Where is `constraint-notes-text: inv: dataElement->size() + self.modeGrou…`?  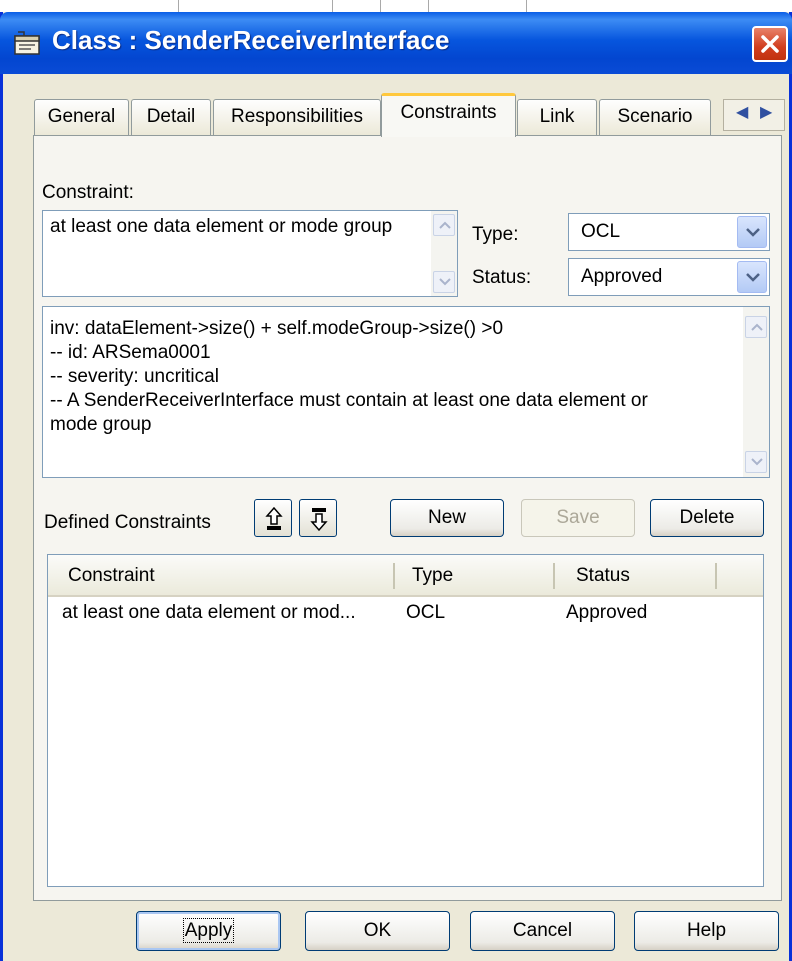 constraint-notes-text: inv: dataElement->size() + self.modeGrou… is located at coordinates (395, 377).